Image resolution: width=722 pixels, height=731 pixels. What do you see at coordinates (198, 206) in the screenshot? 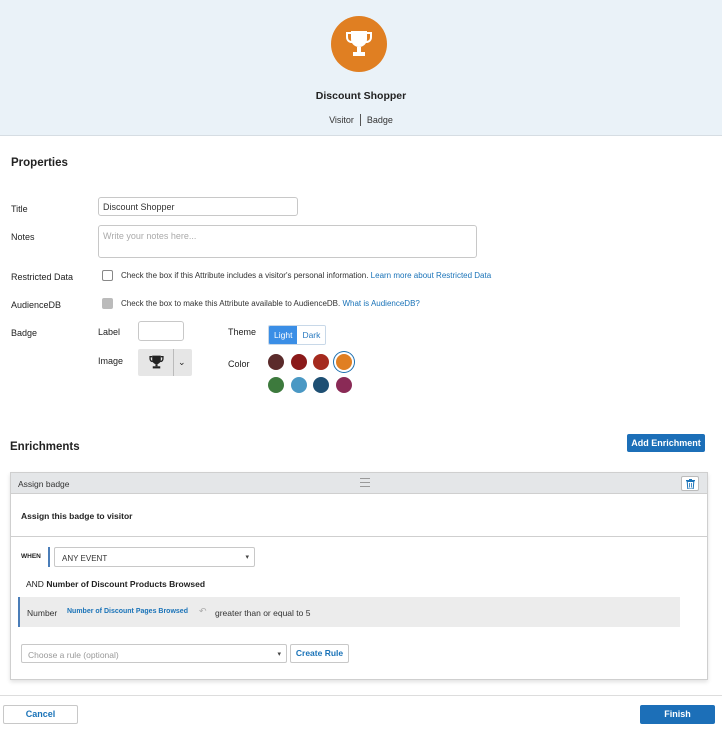
I see `title-input` at bounding box center [198, 206].